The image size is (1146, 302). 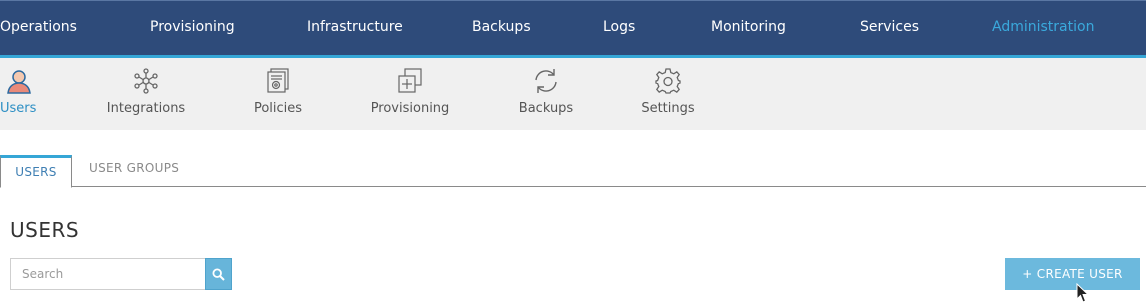 What do you see at coordinates (1072, 274) in the screenshot?
I see `create-user-button: + CREATE USER` at bounding box center [1072, 274].